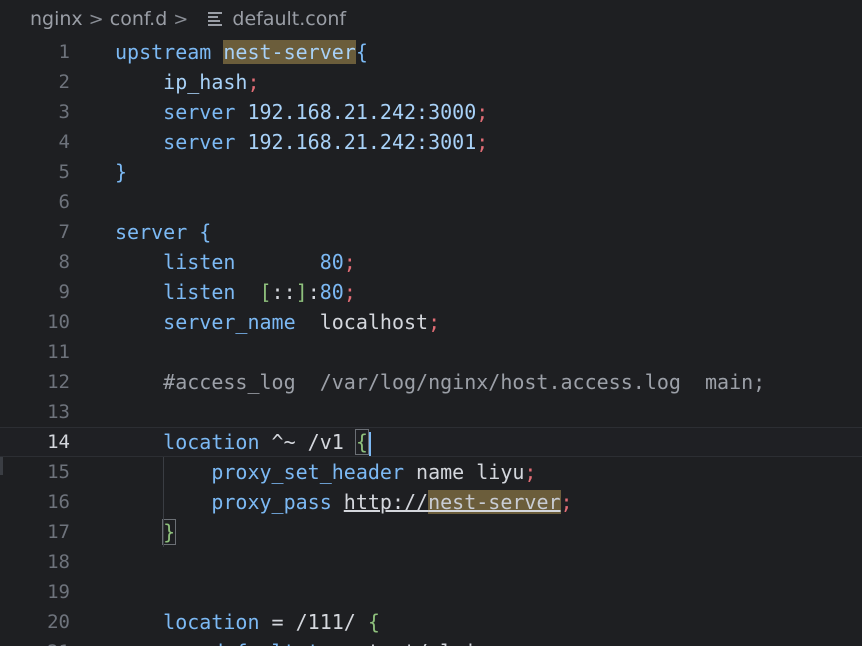 The image size is (862, 646). I want to click on line-number: 2, so click(64, 82).